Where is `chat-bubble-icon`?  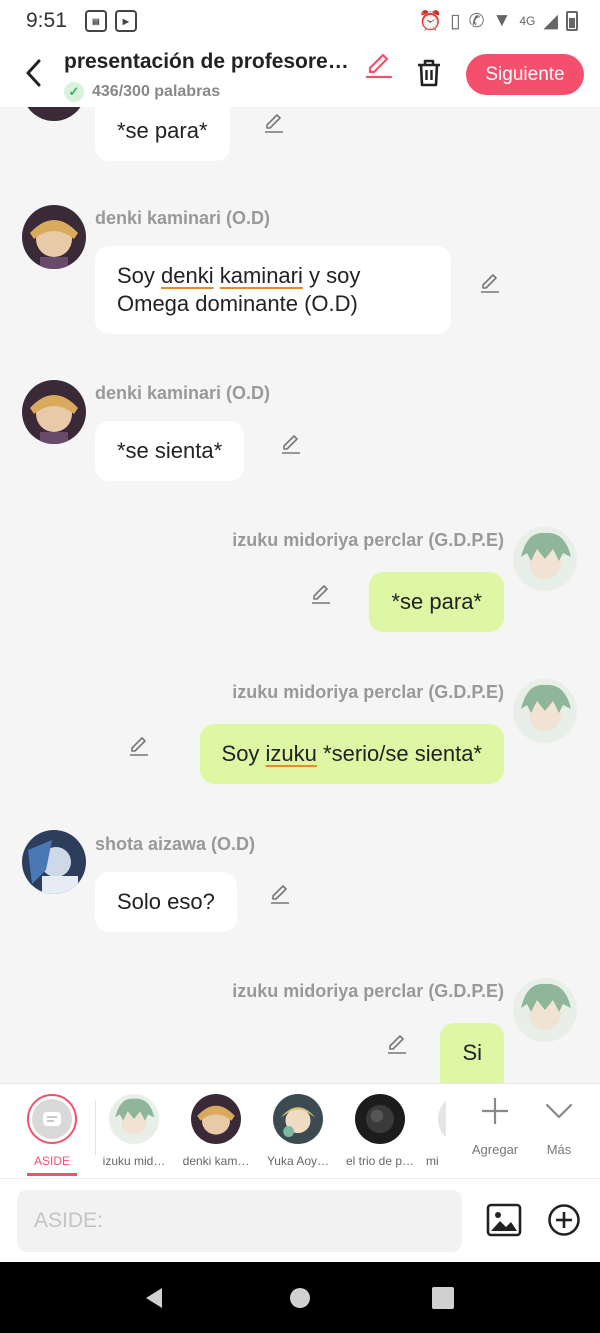
chat-bubble-icon is located at coordinates (52, 1119).